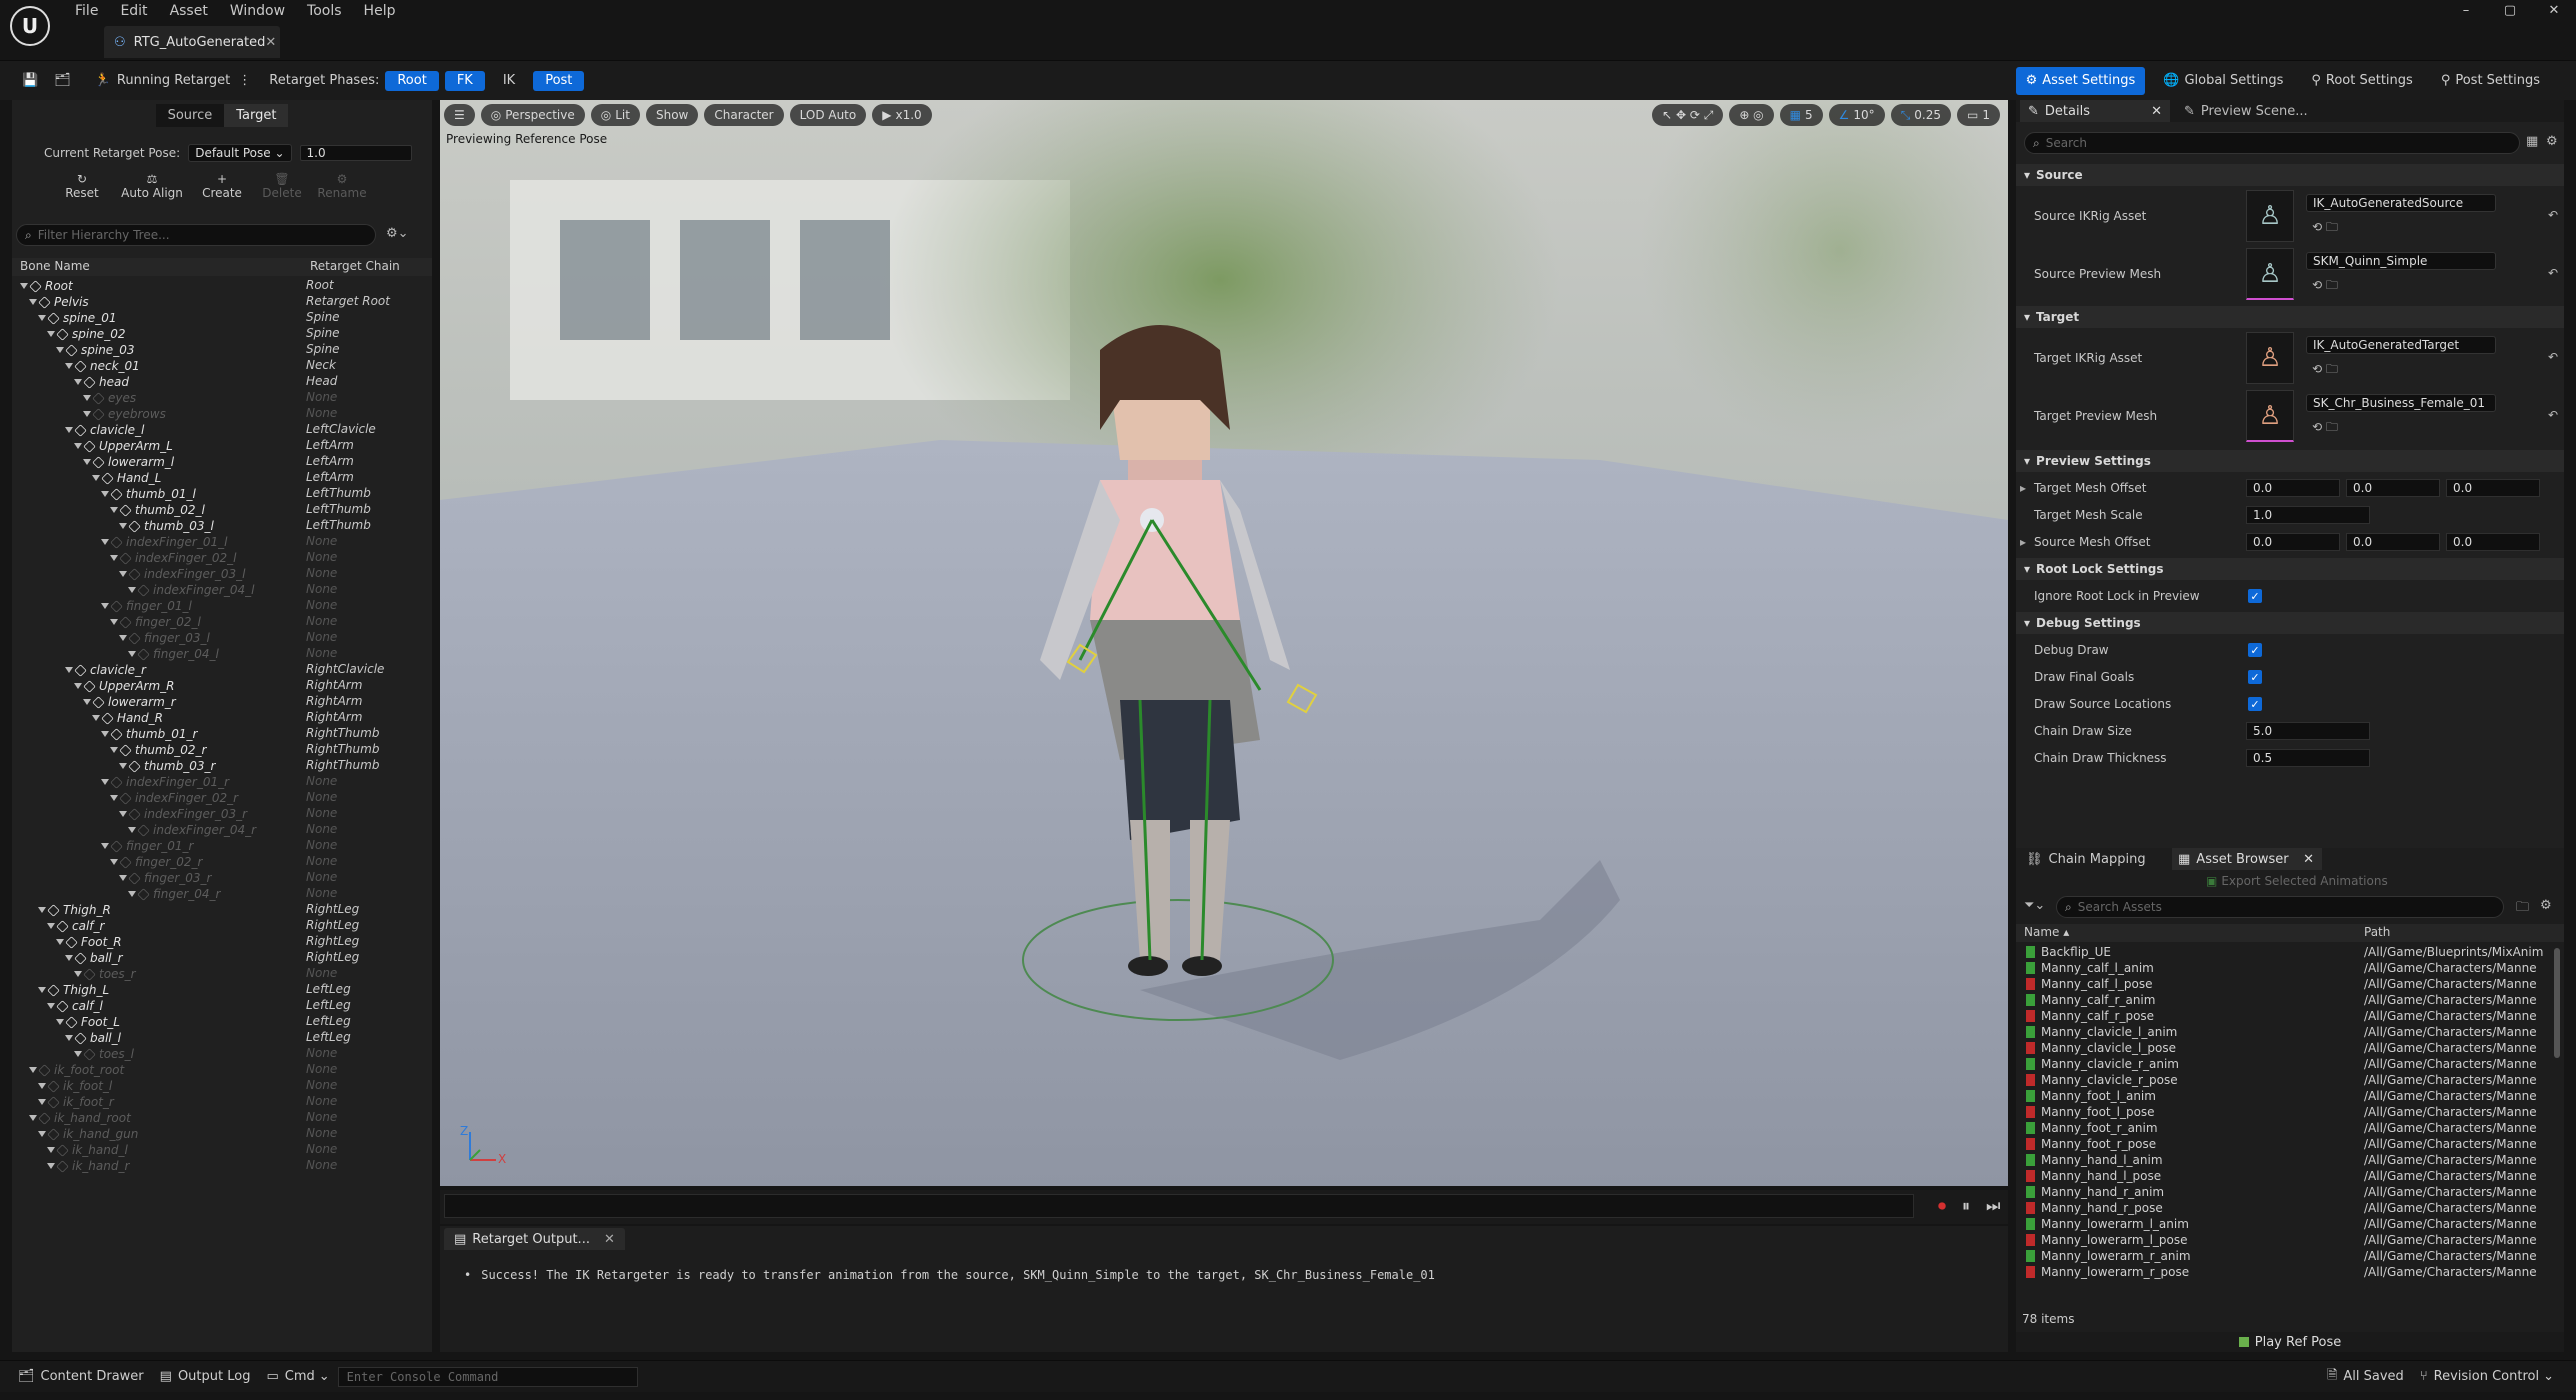  What do you see at coordinates (164, 542) in the screenshot?
I see `bone-row: indexFinger_01_l` at bounding box center [164, 542].